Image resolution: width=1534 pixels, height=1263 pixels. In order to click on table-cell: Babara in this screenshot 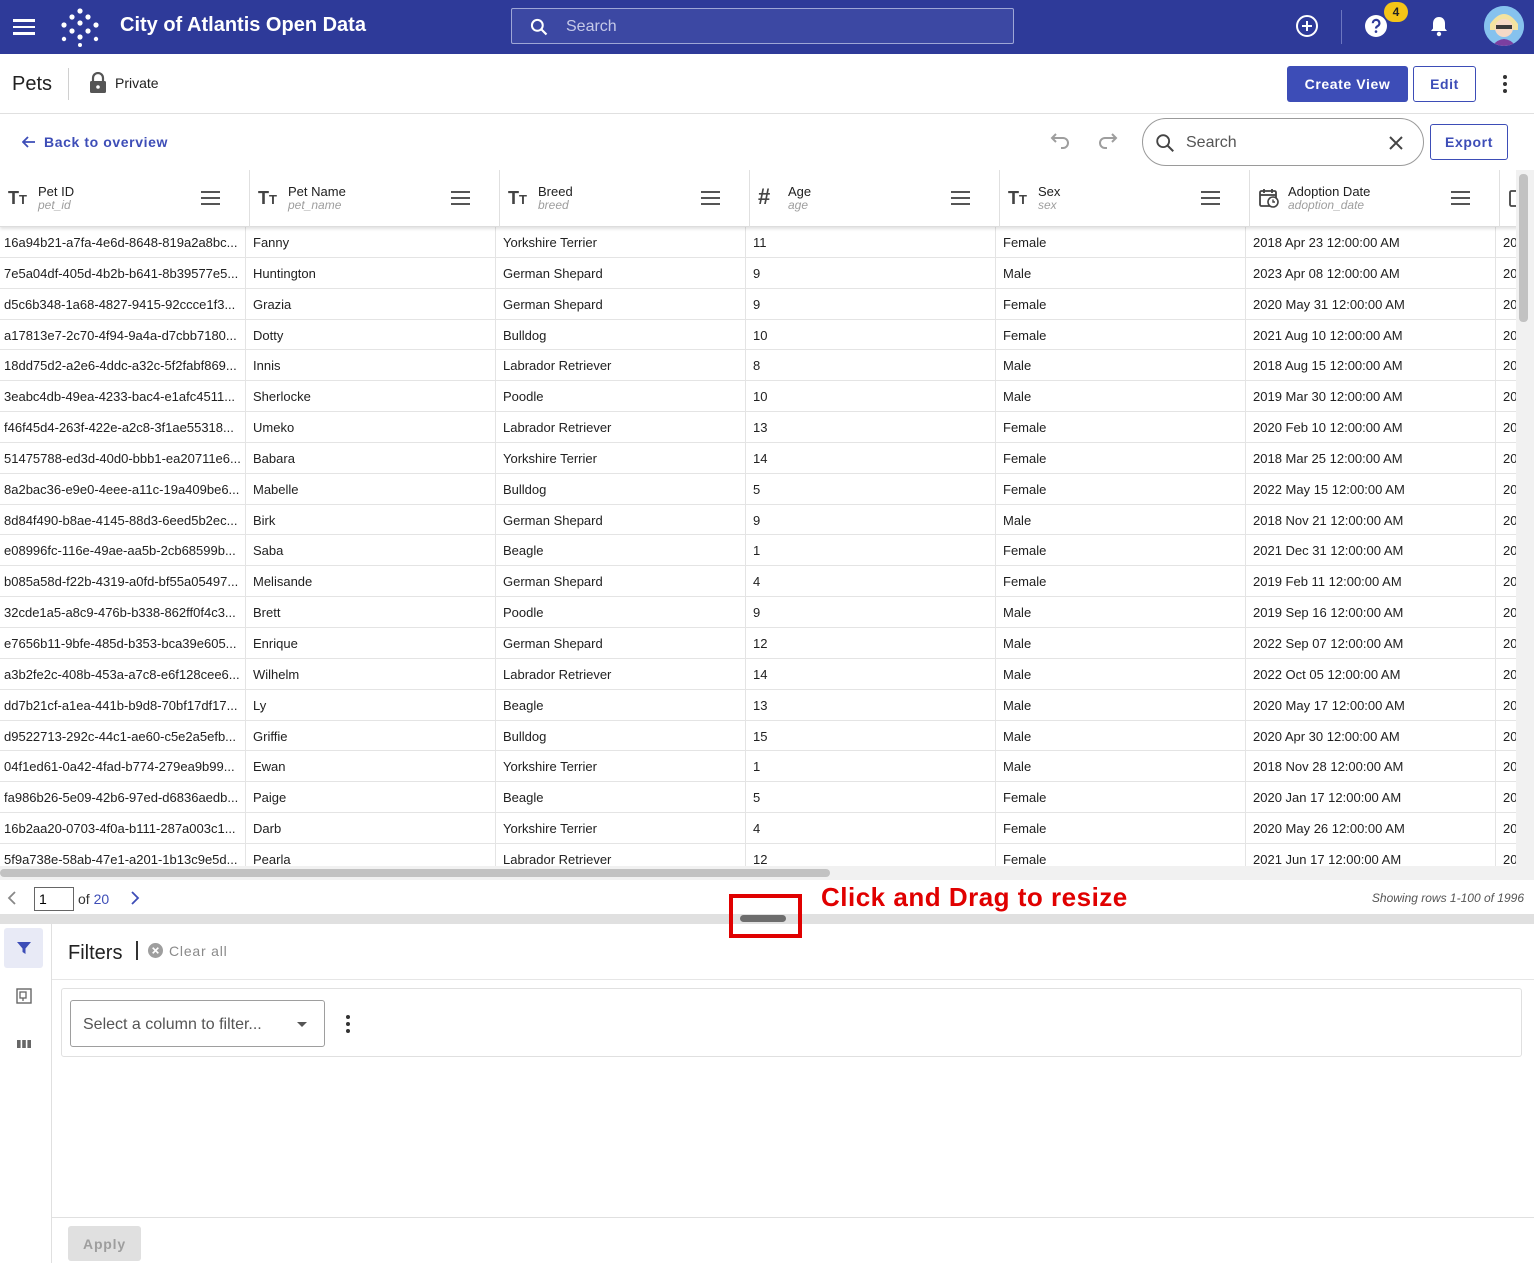, I will do `click(371, 457)`.